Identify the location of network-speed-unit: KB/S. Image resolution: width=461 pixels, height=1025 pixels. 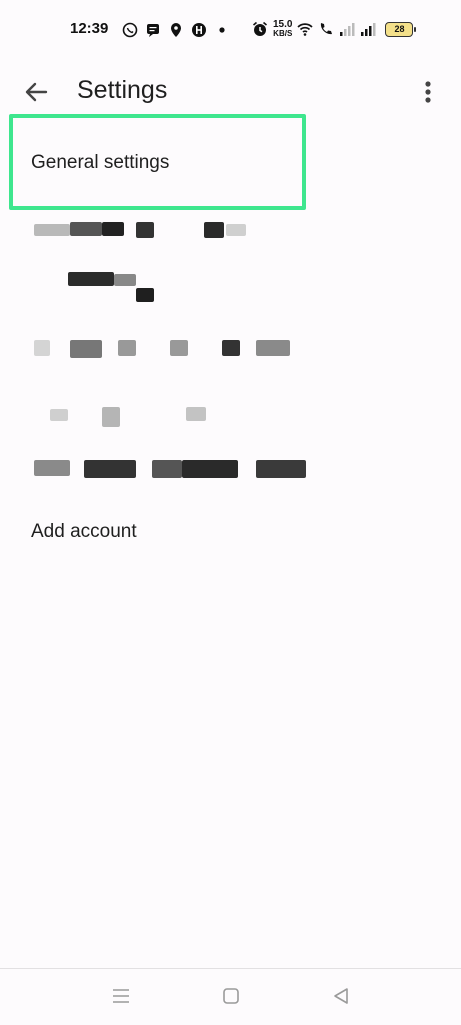
(283, 33).